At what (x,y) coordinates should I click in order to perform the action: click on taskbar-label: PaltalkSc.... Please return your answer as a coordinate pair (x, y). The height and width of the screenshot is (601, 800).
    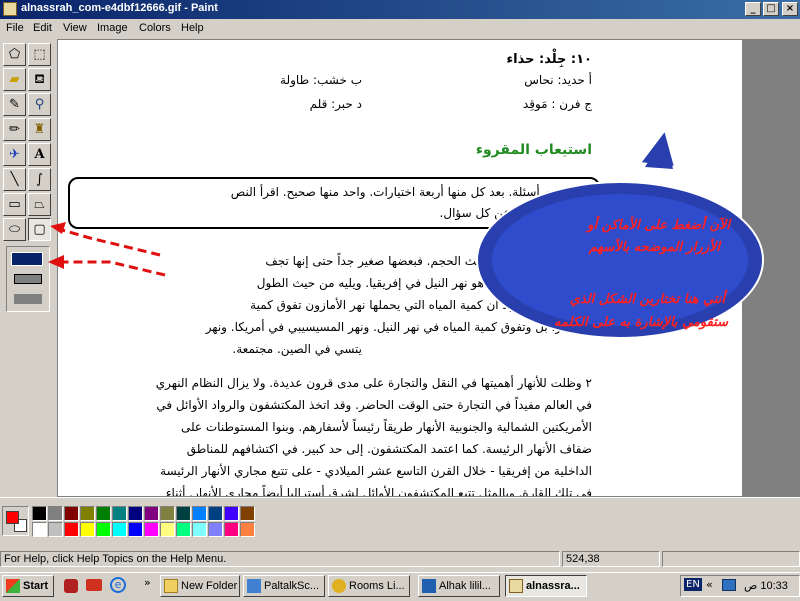
    Looking at the image, I should click on (292, 586).